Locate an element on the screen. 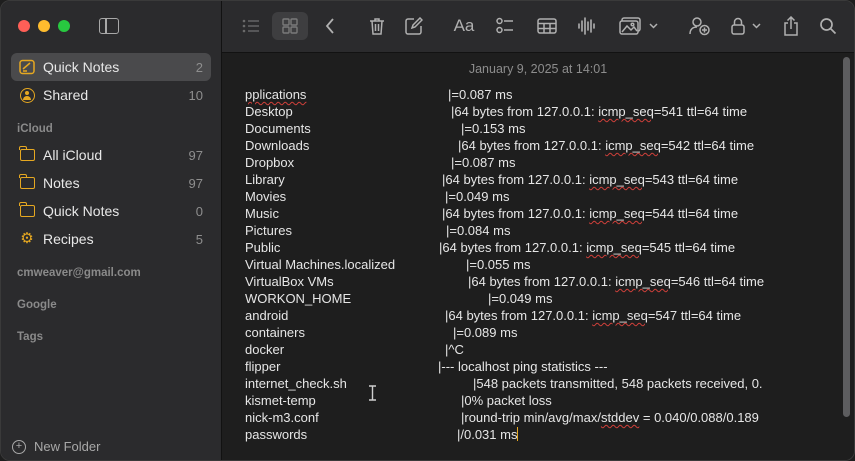 Image resolution: width=855 pixels, height=461 pixels. sidebar-item-label: Notes is located at coordinates (61, 183).